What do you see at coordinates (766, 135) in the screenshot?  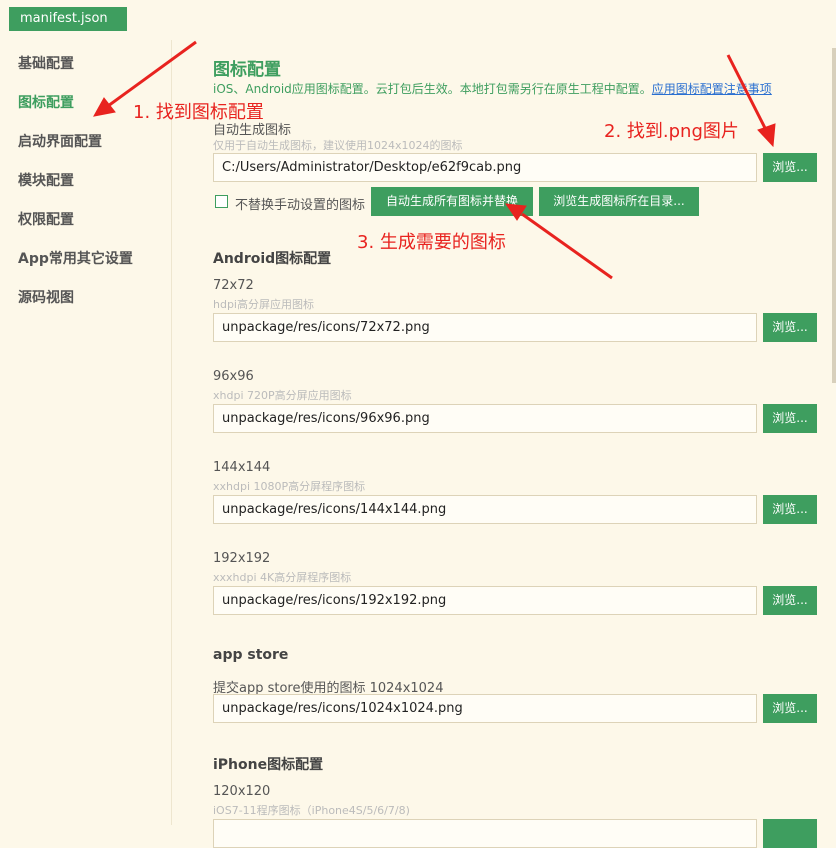 I see `arrow-2-head-icon` at bounding box center [766, 135].